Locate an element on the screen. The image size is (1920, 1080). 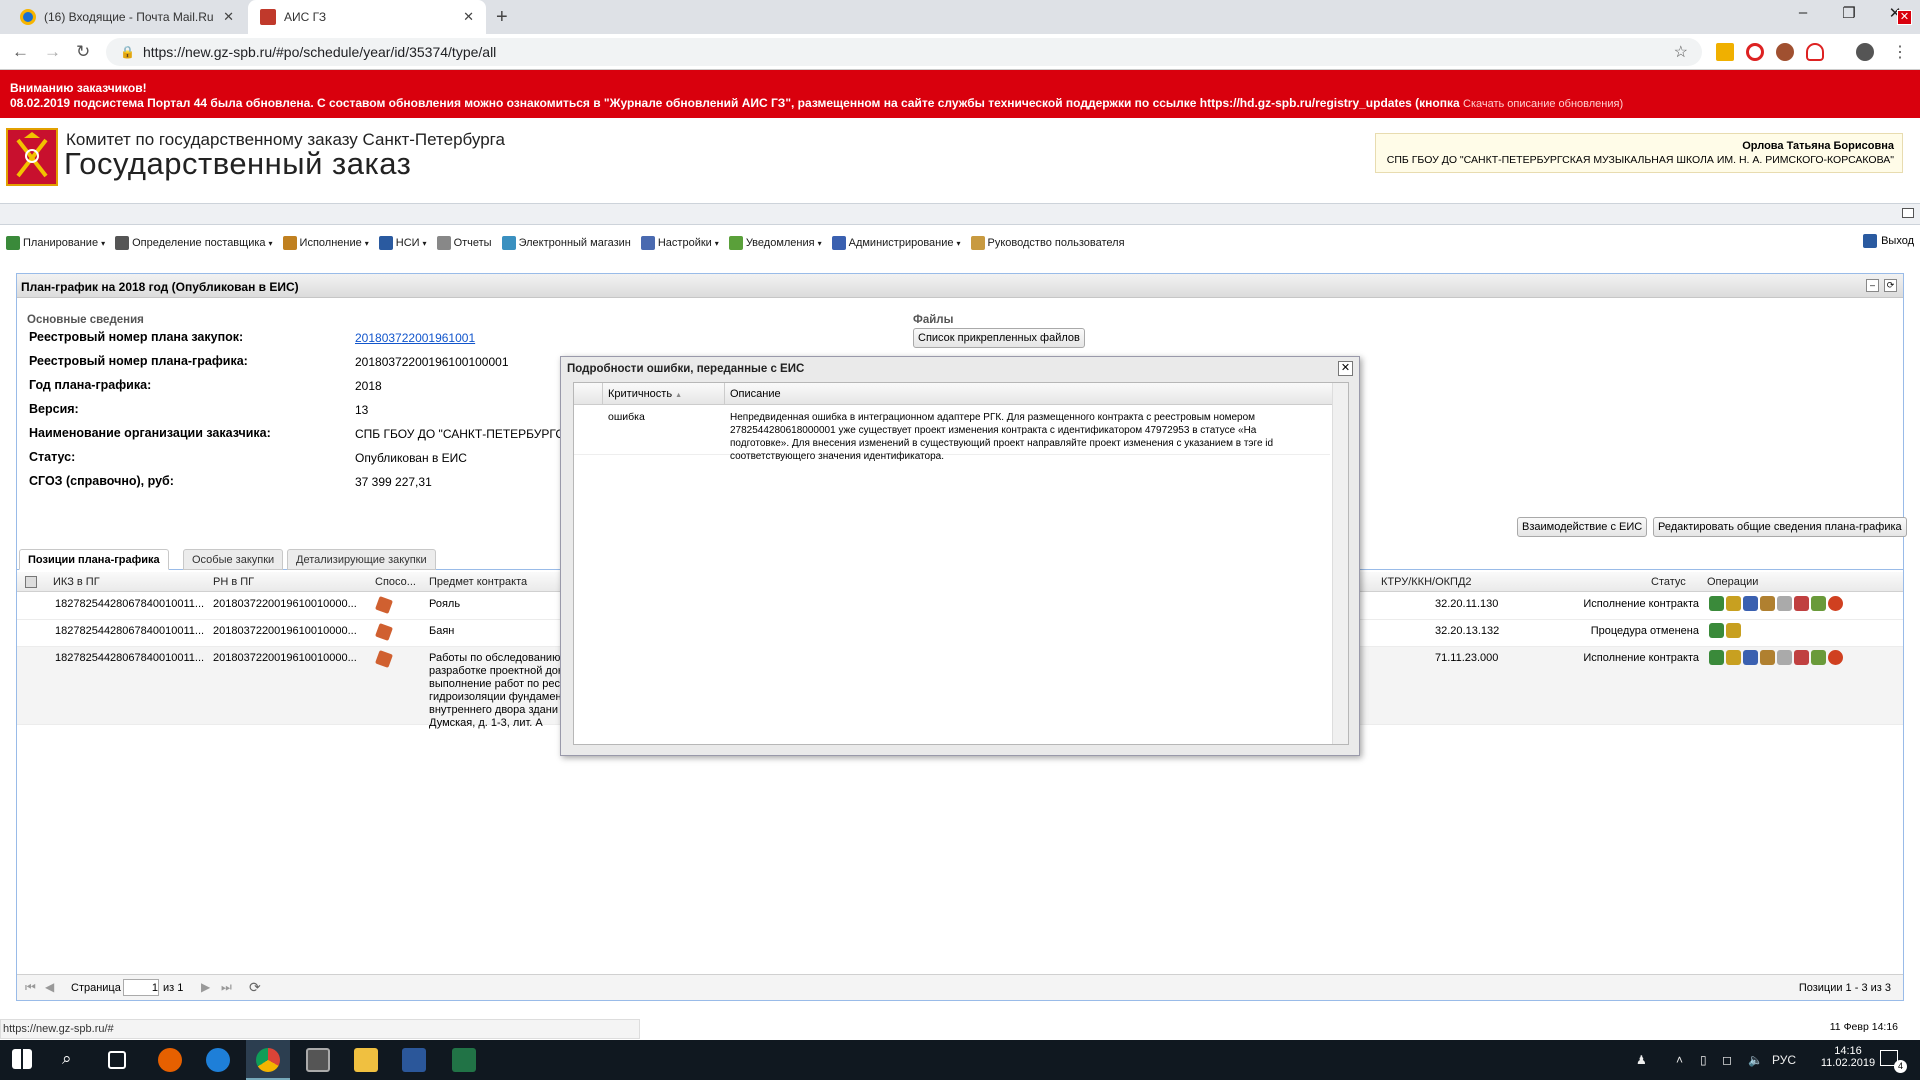
extension-cloud-icon is located at coordinates (1815, 52).